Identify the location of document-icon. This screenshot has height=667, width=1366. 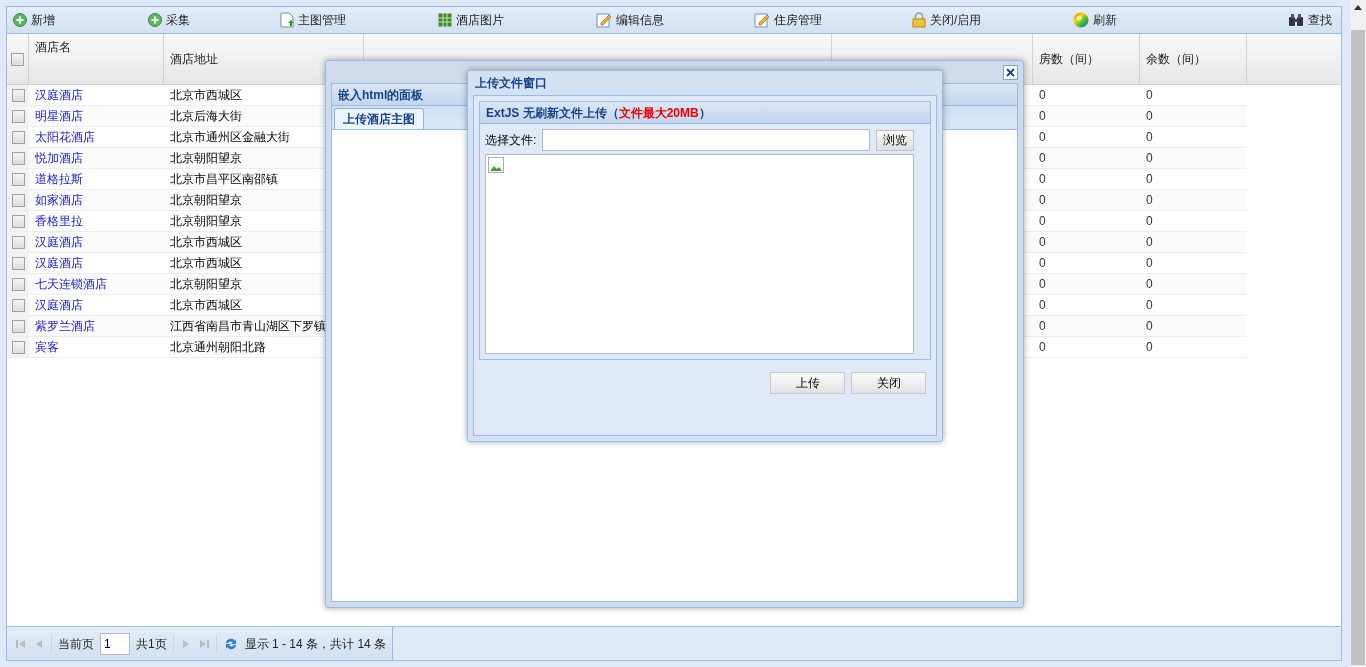
(287, 20).